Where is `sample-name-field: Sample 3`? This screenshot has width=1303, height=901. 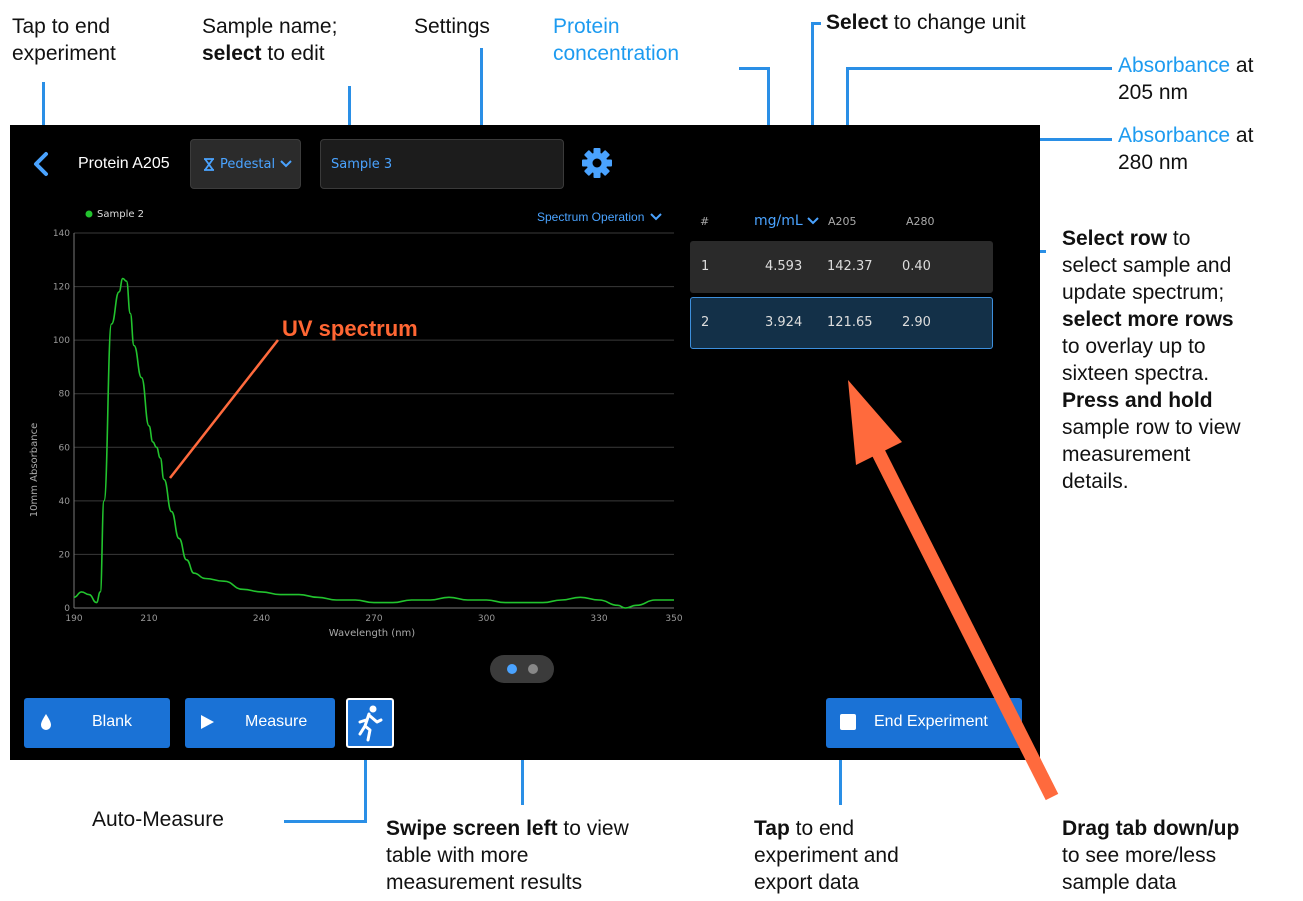 sample-name-field: Sample 3 is located at coordinates (442, 164).